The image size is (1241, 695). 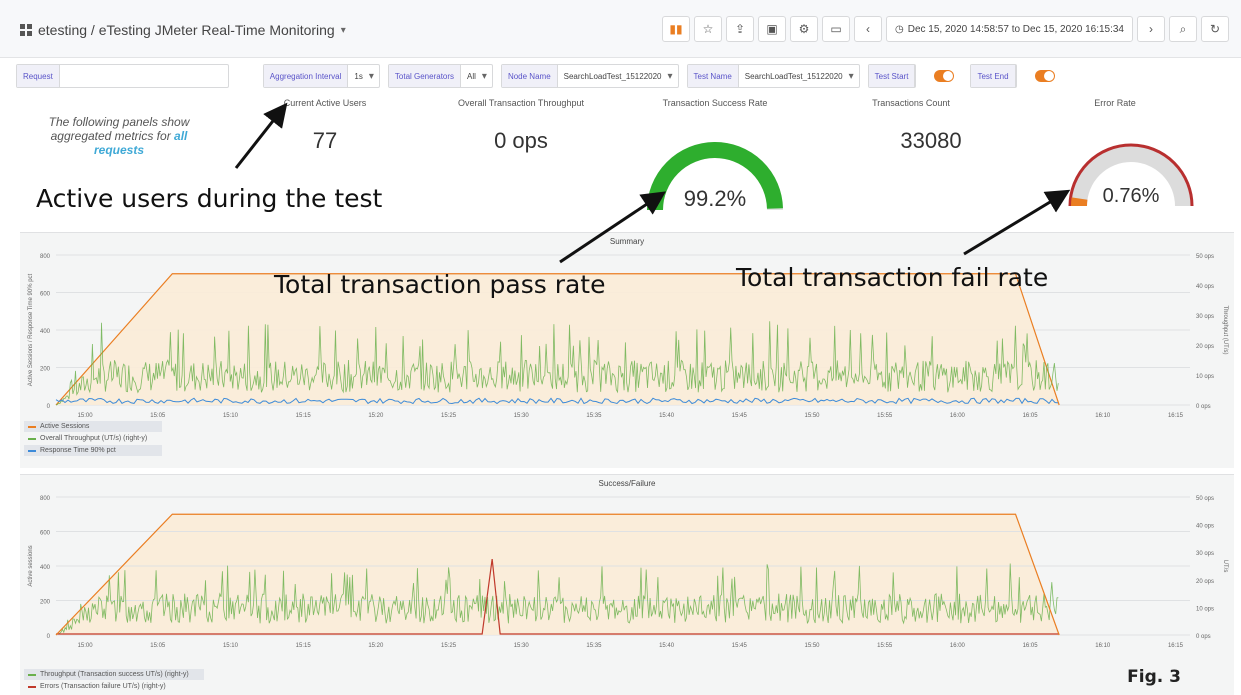 I want to click on annotation-pass-rate: Total transaction pass rate, so click(x=440, y=284).